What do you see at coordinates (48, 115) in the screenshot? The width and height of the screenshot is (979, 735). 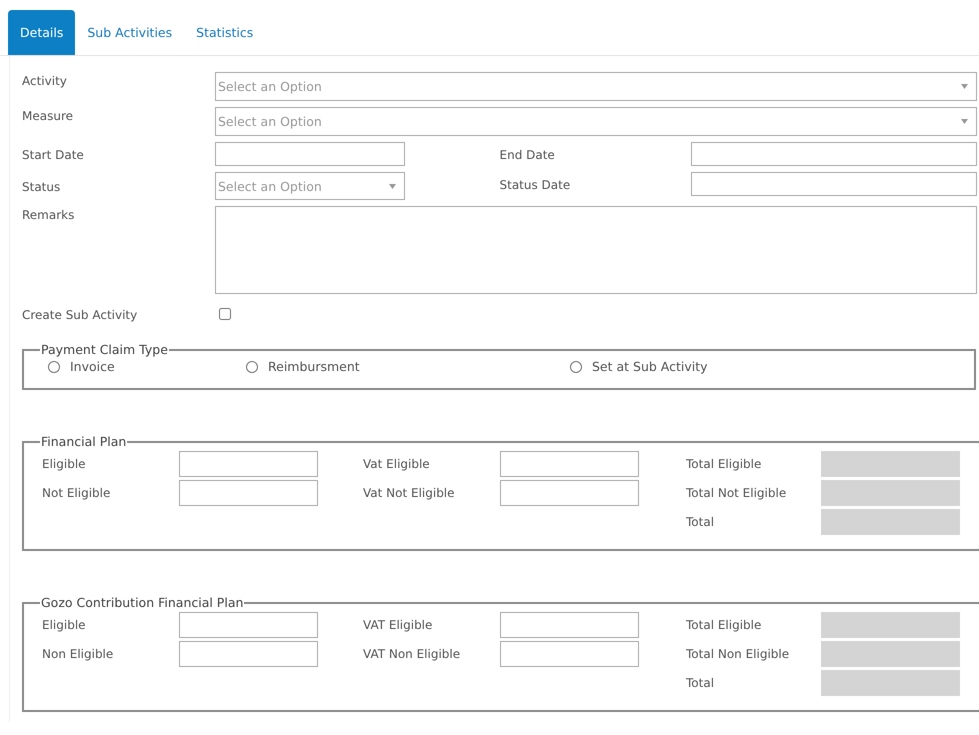 I see `field-label: Measure` at bounding box center [48, 115].